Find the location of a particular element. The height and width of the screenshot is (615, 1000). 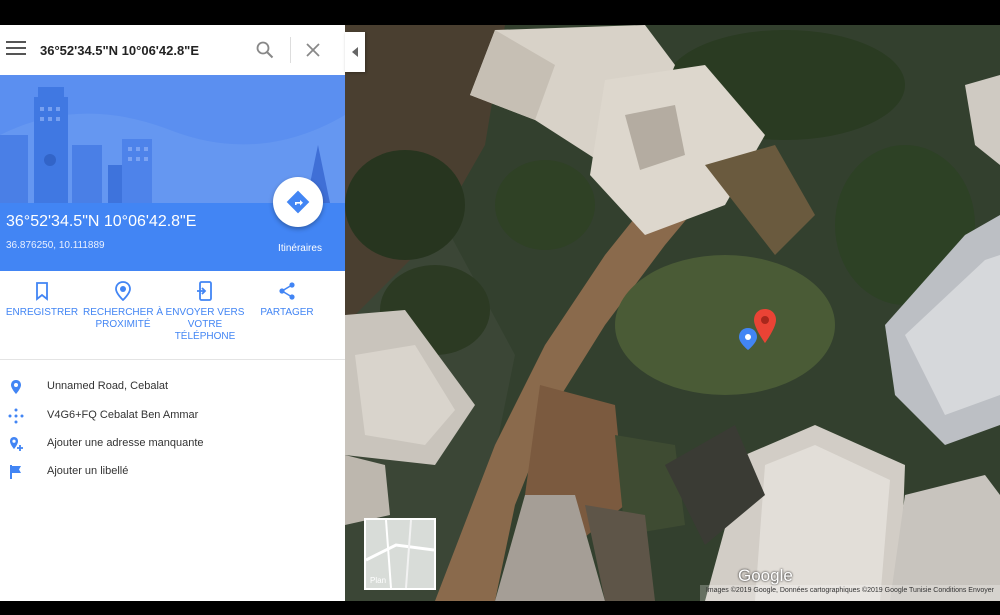

divider is located at coordinates (290, 50).